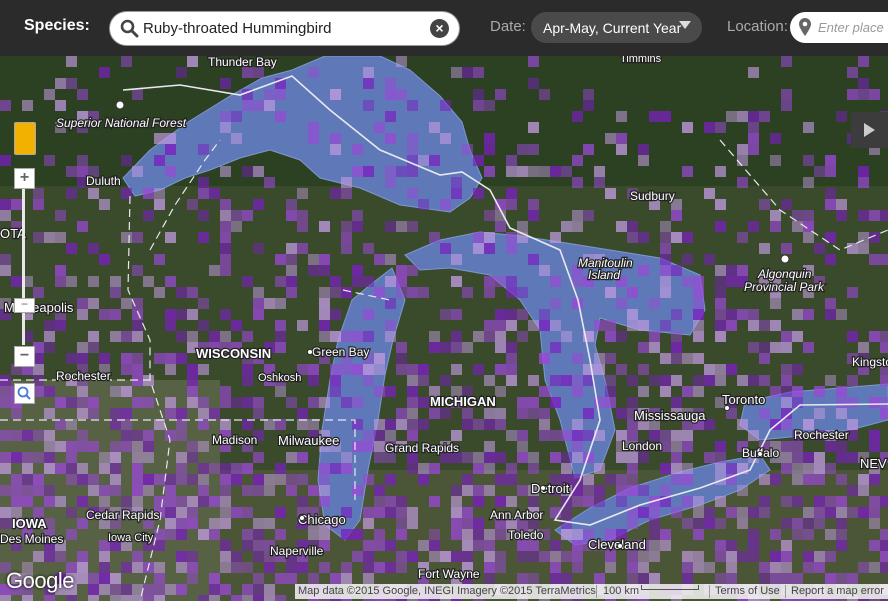  Describe the element at coordinates (616, 27) in the screenshot. I see `date-dropdown: Apr-May, Current Year` at that location.